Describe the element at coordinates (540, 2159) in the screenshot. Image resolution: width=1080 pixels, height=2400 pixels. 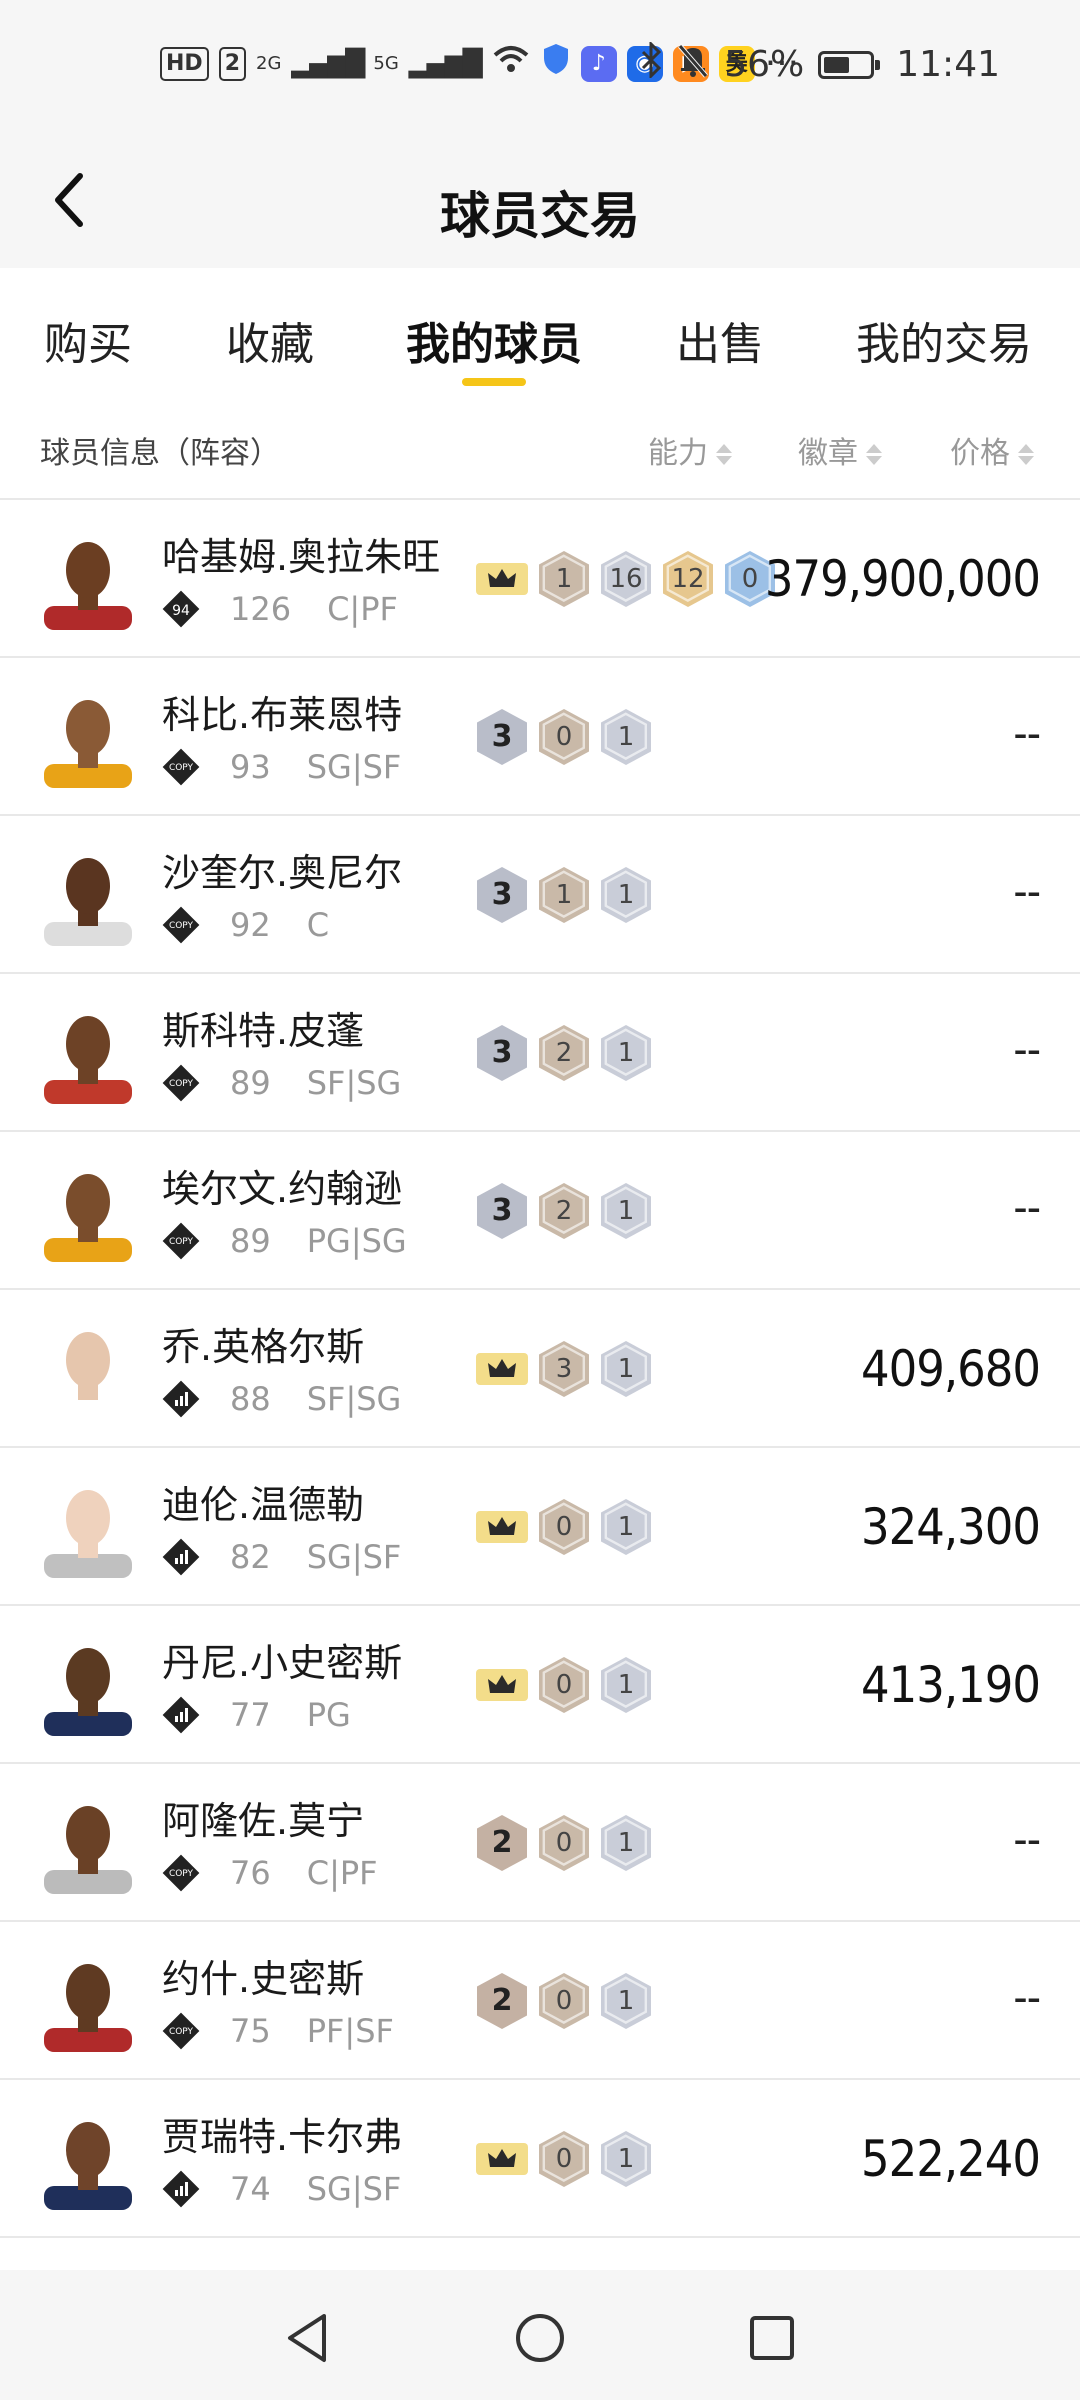
I see `player-row: 贾瑞特.卡尔弗 74 SG|SF 0 1 522,240` at that location.